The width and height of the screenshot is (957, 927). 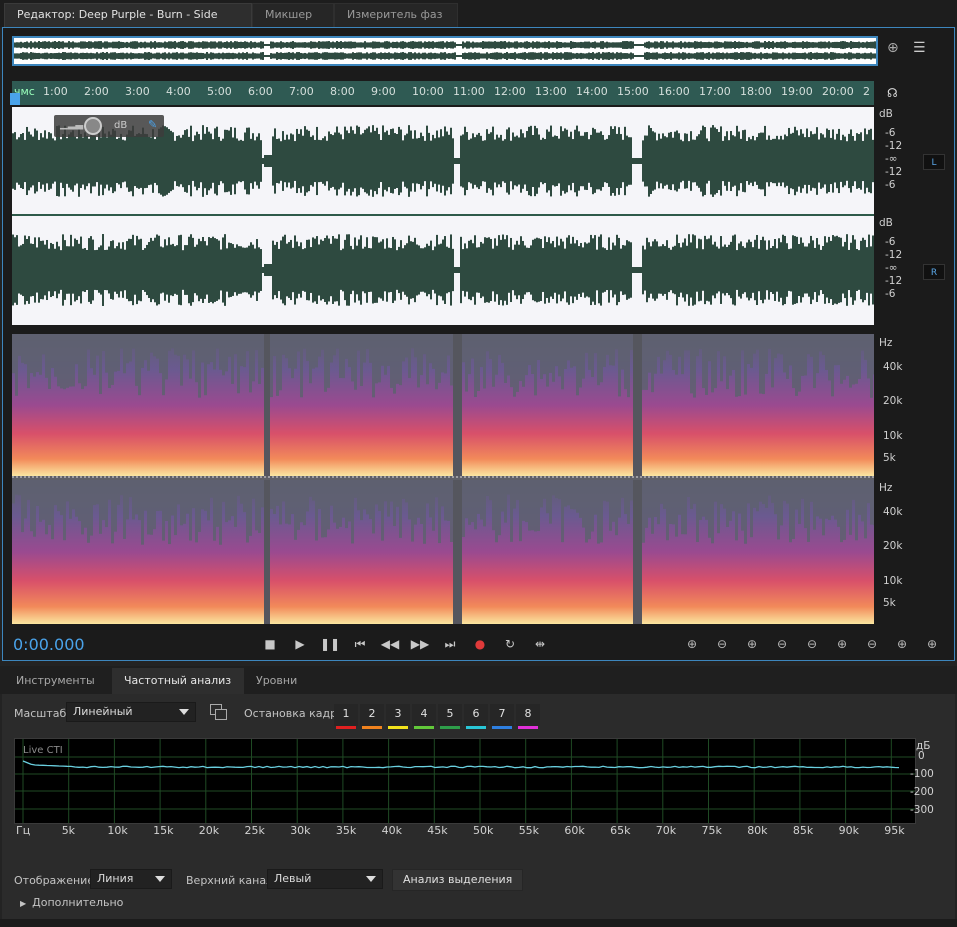 What do you see at coordinates (932, 644) in the screenshot?
I see `zoom-to-selection-icon: ⊕` at bounding box center [932, 644].